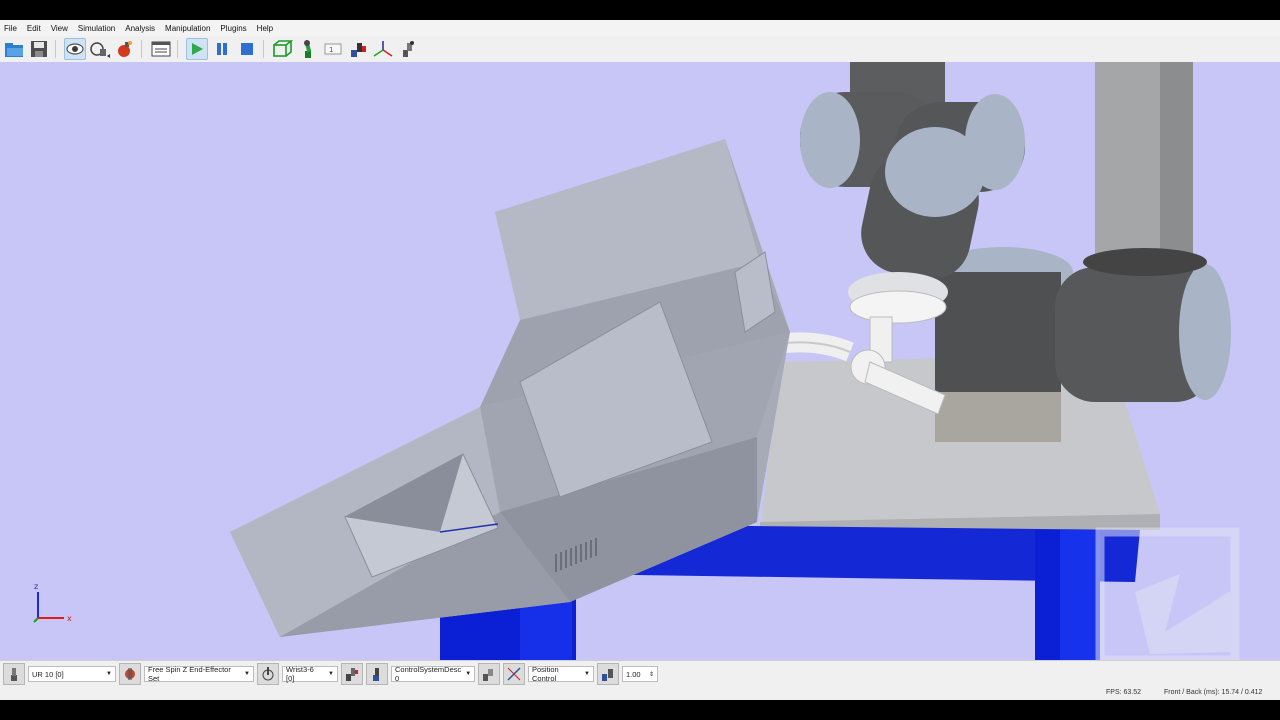 The width and height of the screenshot is (1280, 720). I want to click on svg-text: 1, so click(331, 50).